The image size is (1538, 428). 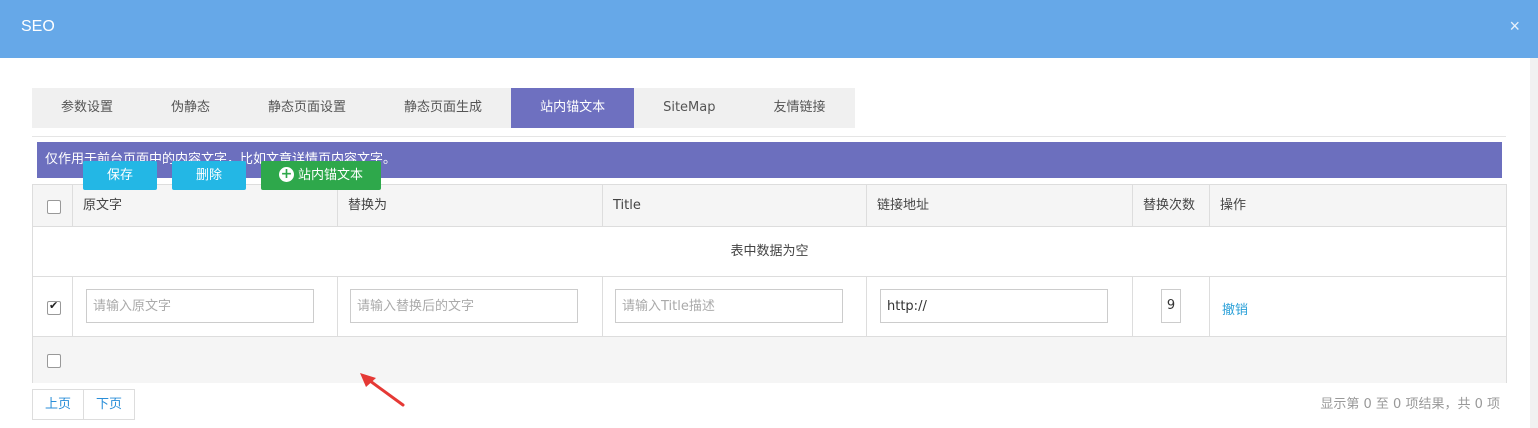 What do you see at coordinates (54, 207) in the screenshot?
I see `select-all-checkbox` at bounding box center [54, 207].